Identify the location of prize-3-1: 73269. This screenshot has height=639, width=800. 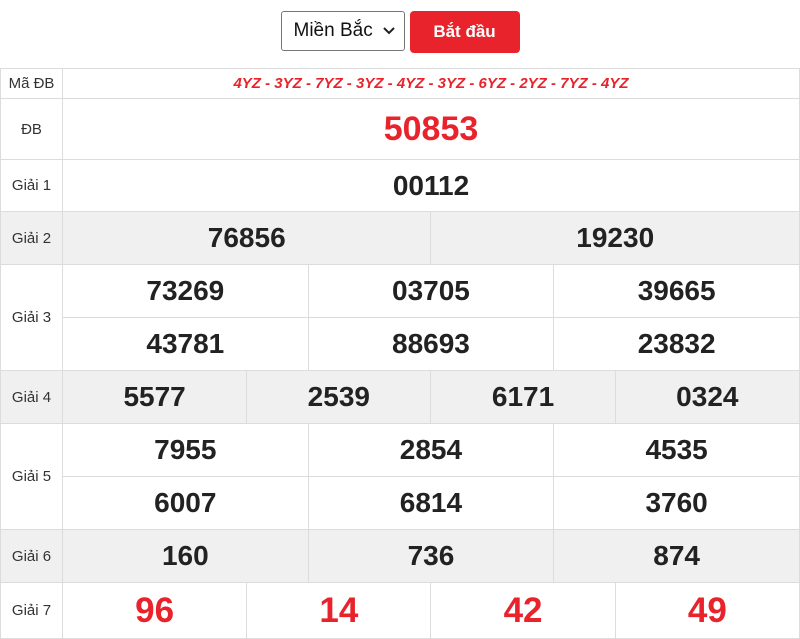
(185, 291).